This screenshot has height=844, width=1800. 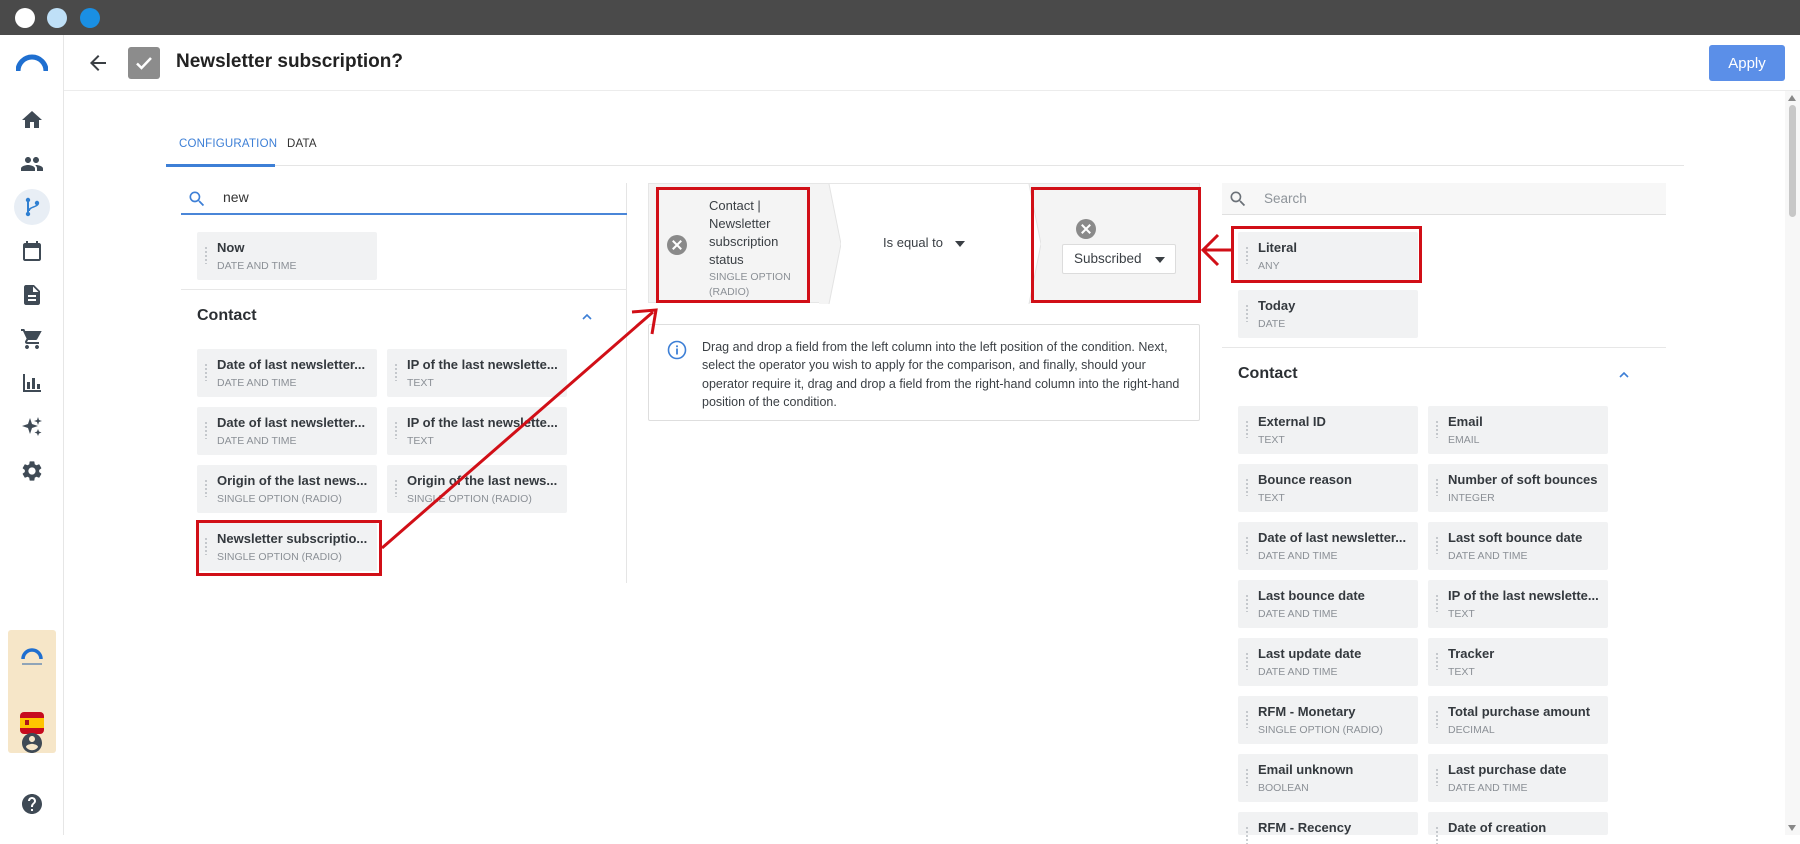 I want to click on field-type: ANY, so click(x=1269, y=266).